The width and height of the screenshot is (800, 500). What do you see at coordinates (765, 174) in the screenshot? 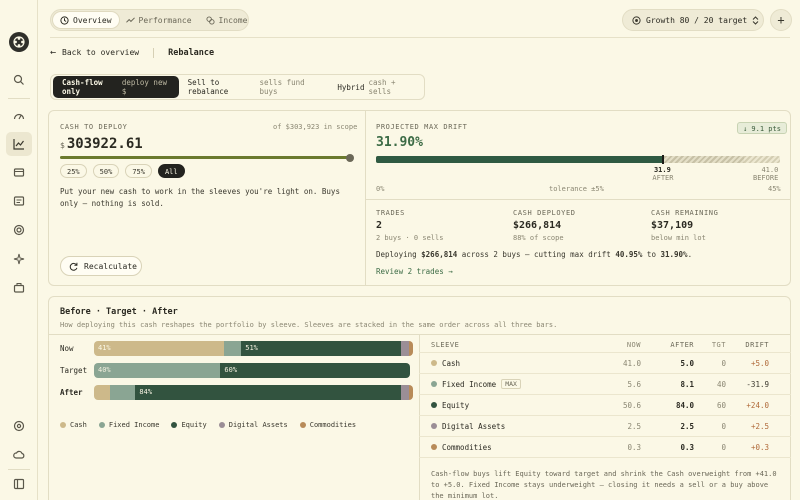
I see `drift-before-label: 41.0 BEFORE` at bounding box center [765, 174].